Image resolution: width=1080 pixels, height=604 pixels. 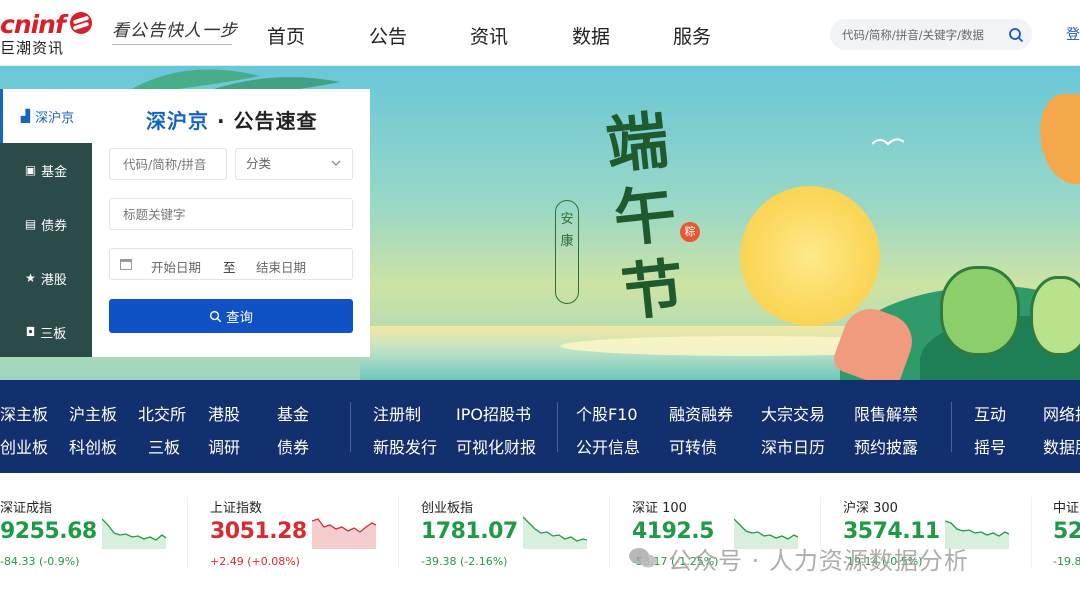 I want to click on nav-announcements: 公告, so click(x=388, y=35).